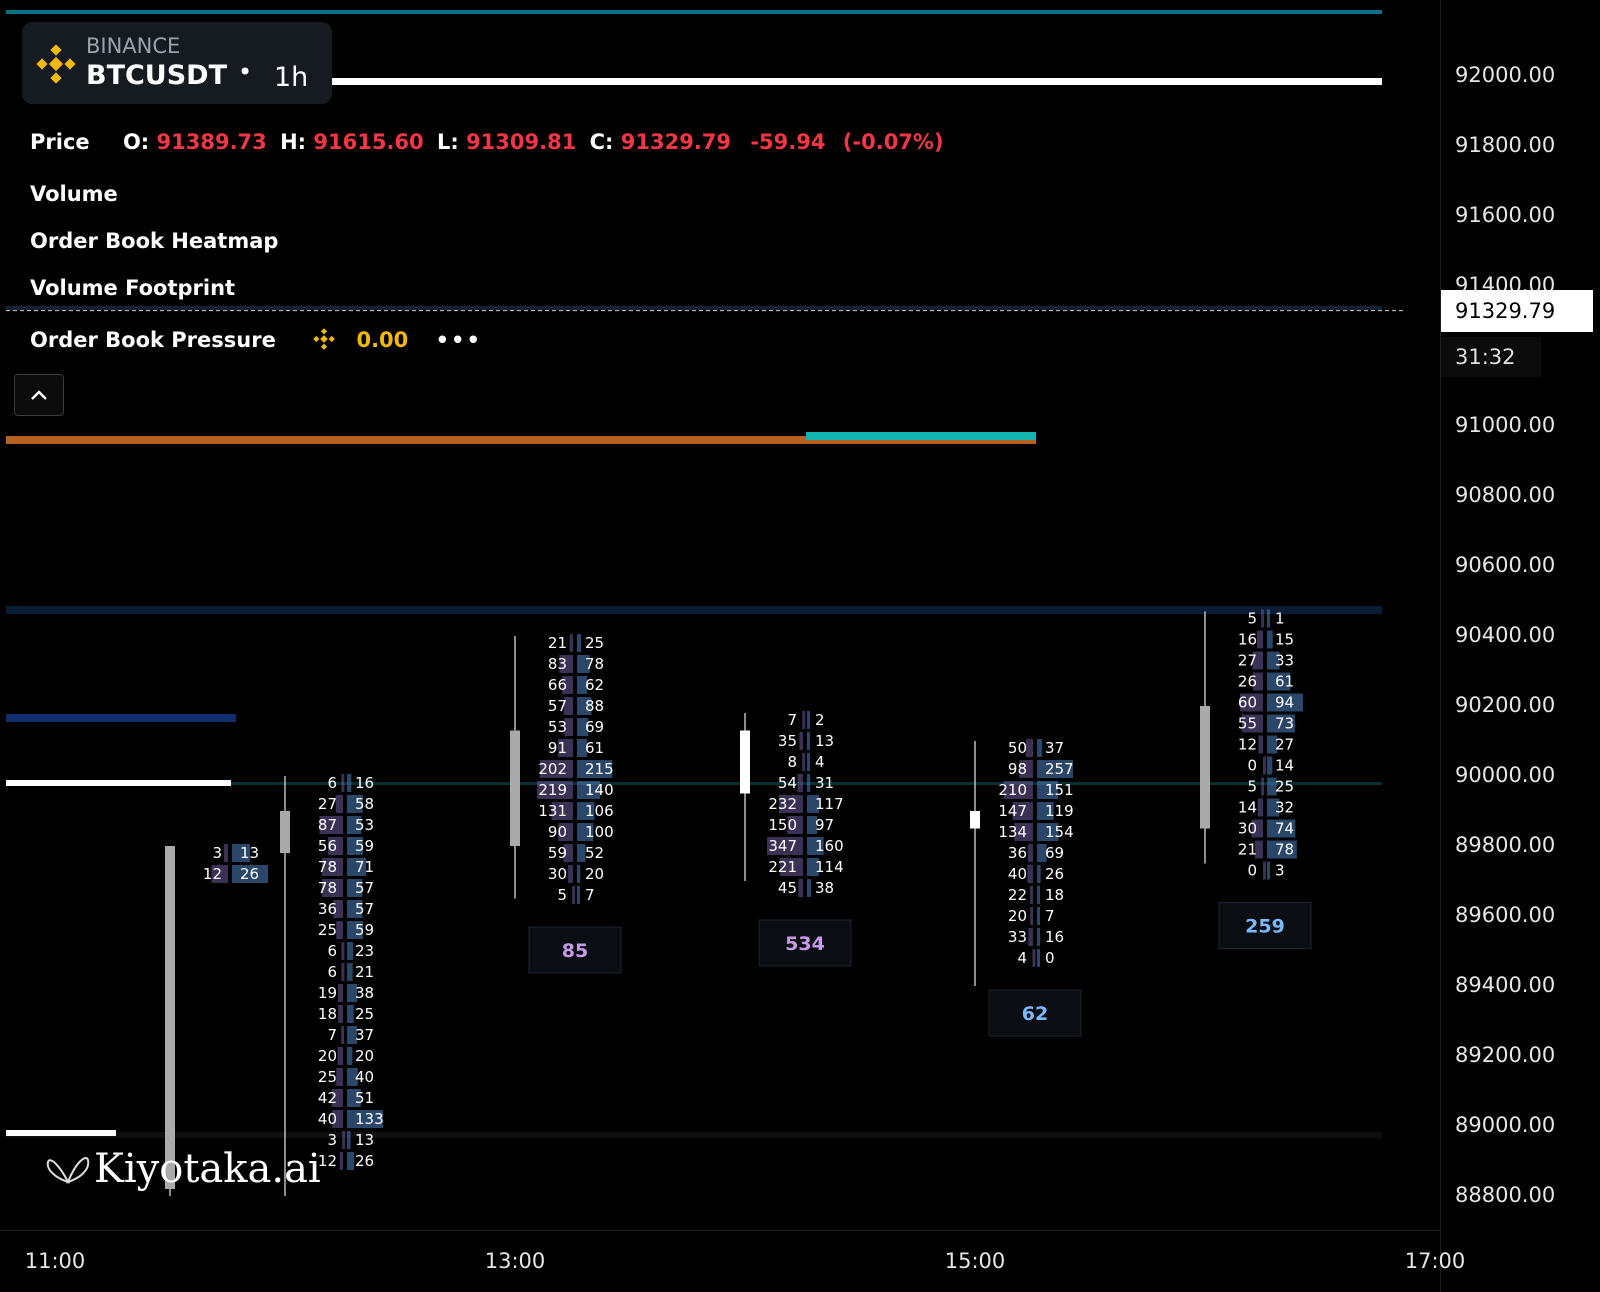 This screenshot has height=1292, width=1600. What do you see at coordinates (1017, 895) in the screenshot?
I see `footprint-sell-value: 22` at bounding box center [1017, 895].